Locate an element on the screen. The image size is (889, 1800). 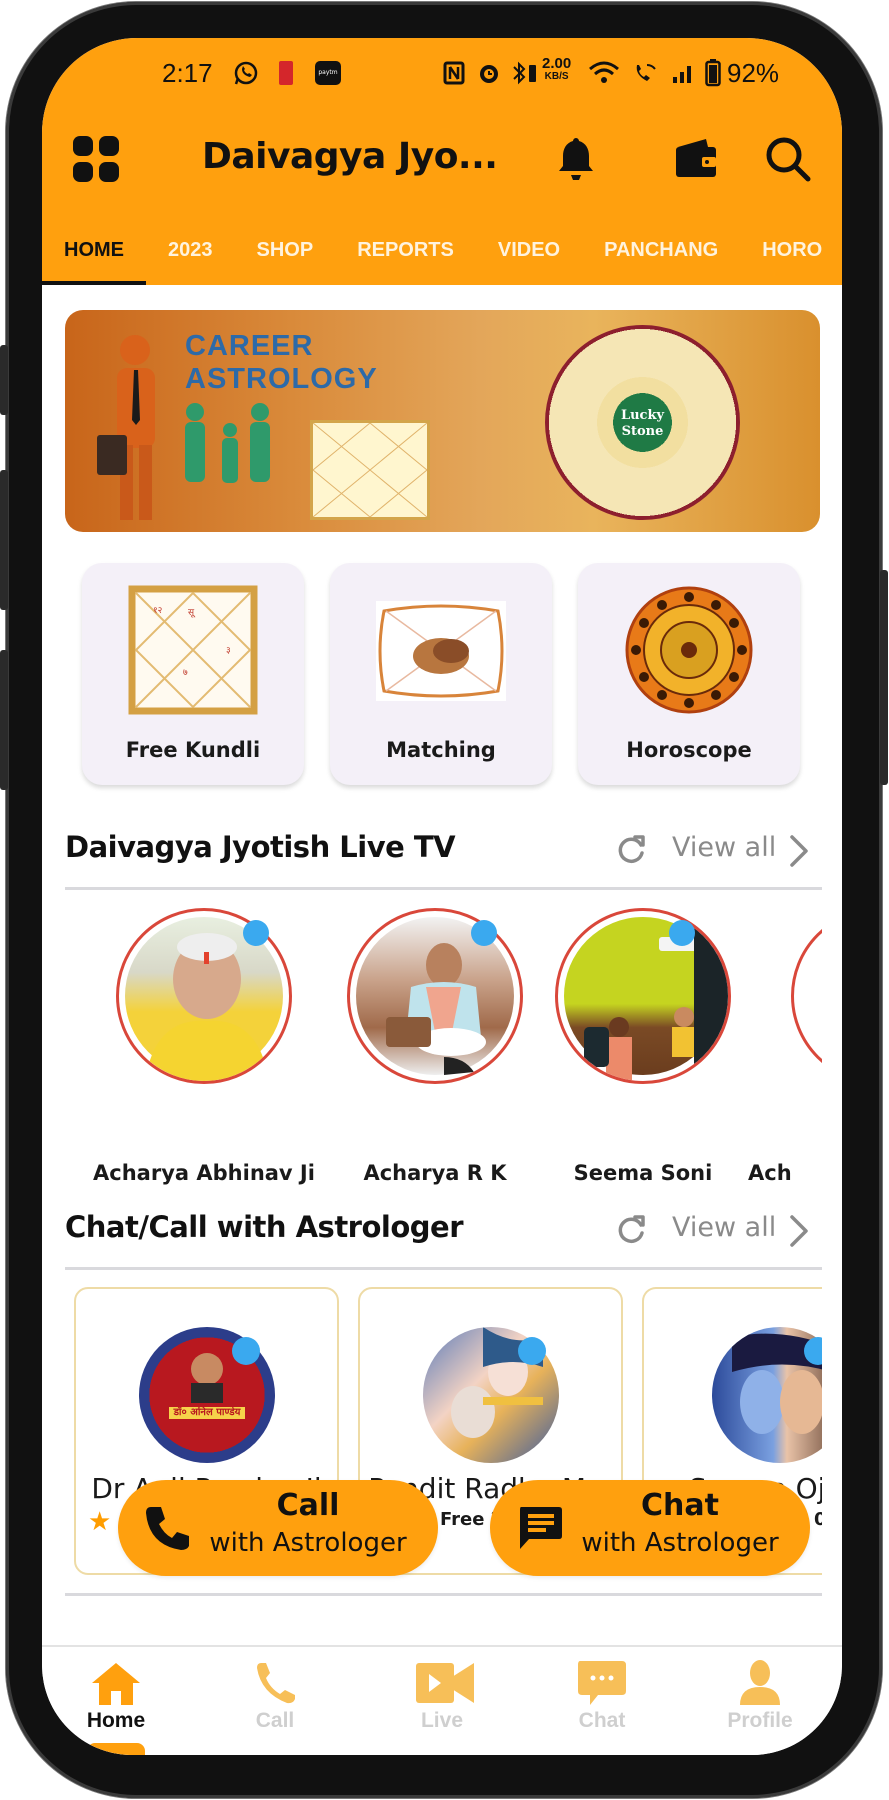
phone-icon is located at coordinates (275, 1683).